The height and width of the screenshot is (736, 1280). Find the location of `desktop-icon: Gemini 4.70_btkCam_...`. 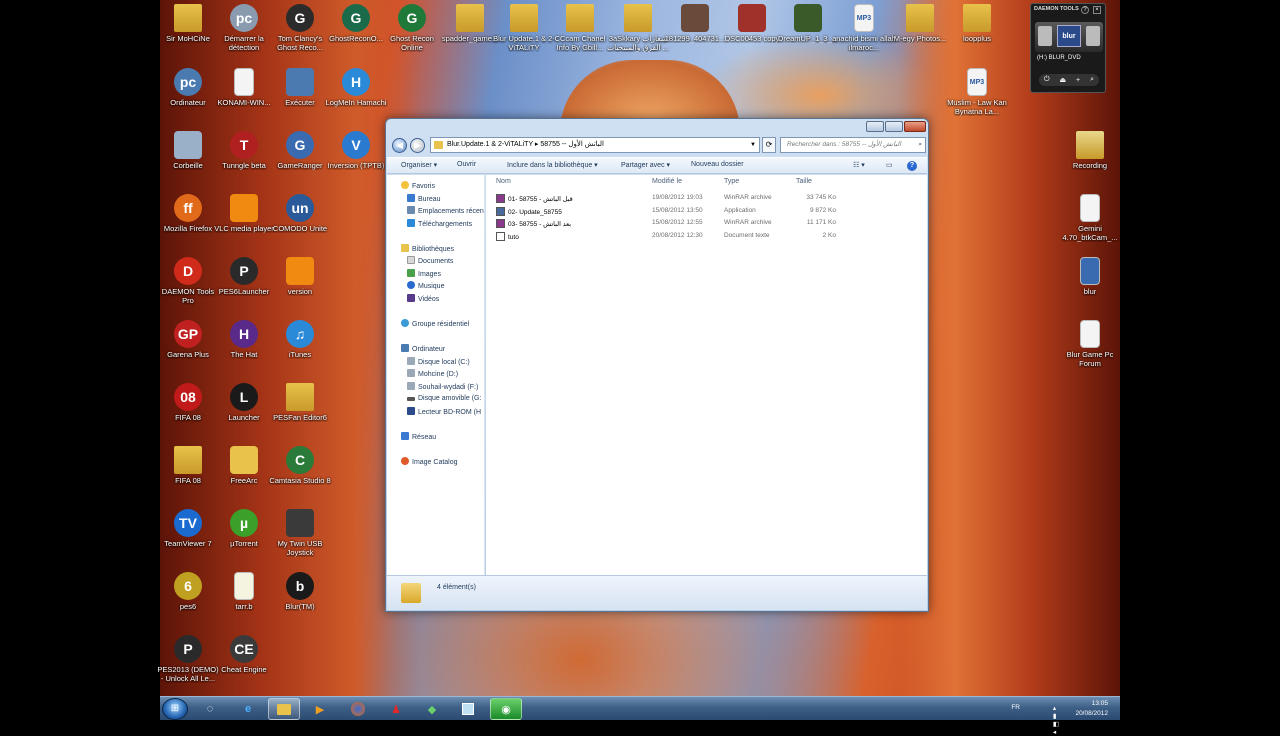

desktop-icon: Gemini 4.70_btkCam_... is located at coordinates (1090, 218).